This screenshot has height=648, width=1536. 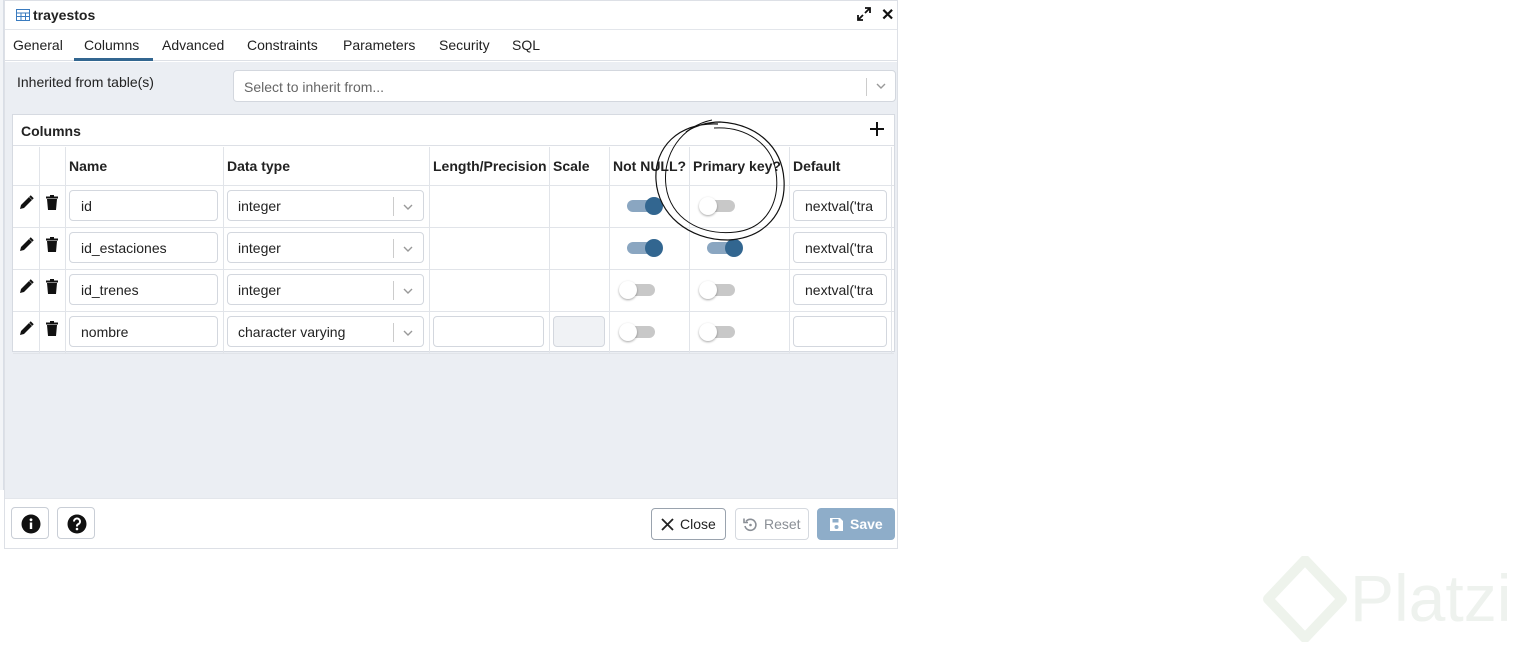 What do you see at coordinates (379, 45) in the screenshot?
I see `tab-parameters: Parameters` at bounding box center [379, 45].